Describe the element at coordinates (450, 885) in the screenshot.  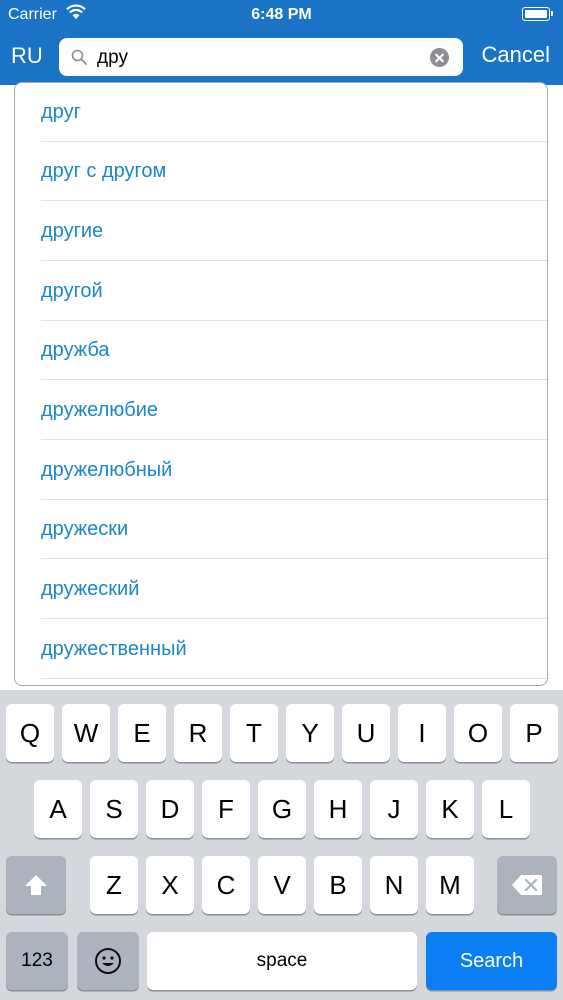
I see `key-m: M` at that location.